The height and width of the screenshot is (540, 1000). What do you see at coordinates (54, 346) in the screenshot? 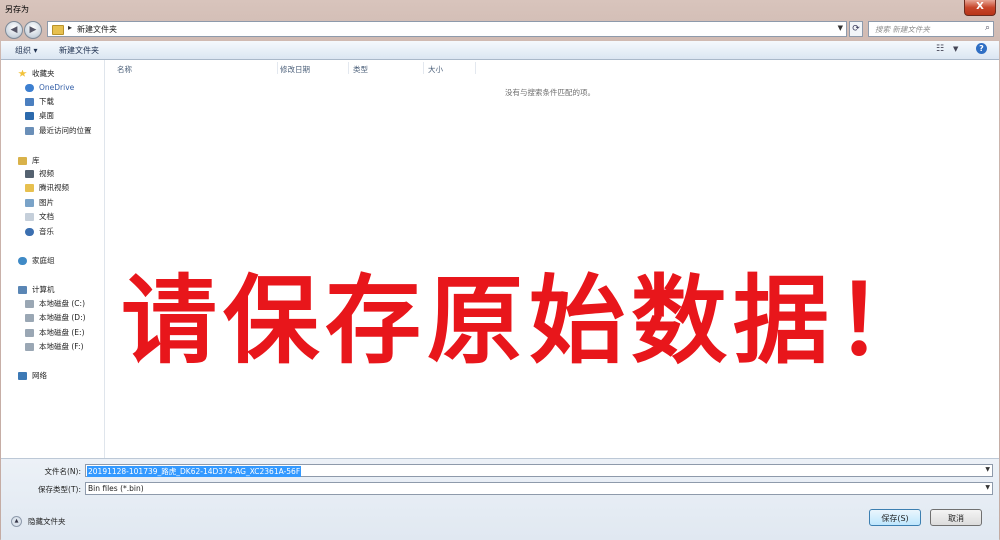
I see `nav-item-drive-f: 本地磁盘 (F:)` at bounding box center [54, 346].